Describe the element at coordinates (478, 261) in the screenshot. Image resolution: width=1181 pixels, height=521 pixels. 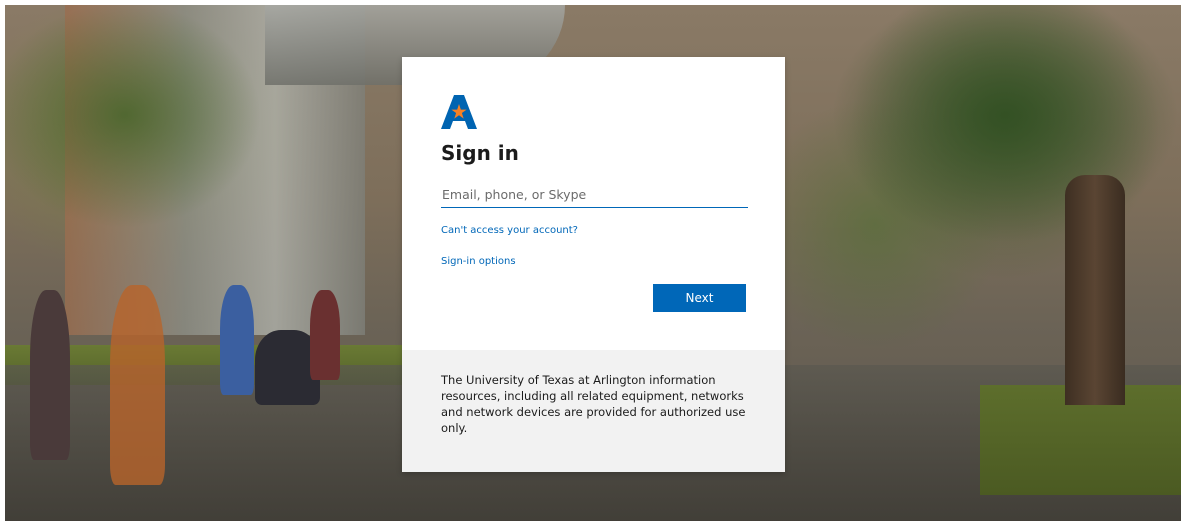
I see `signin-options-link: Sign-in options` at that location.